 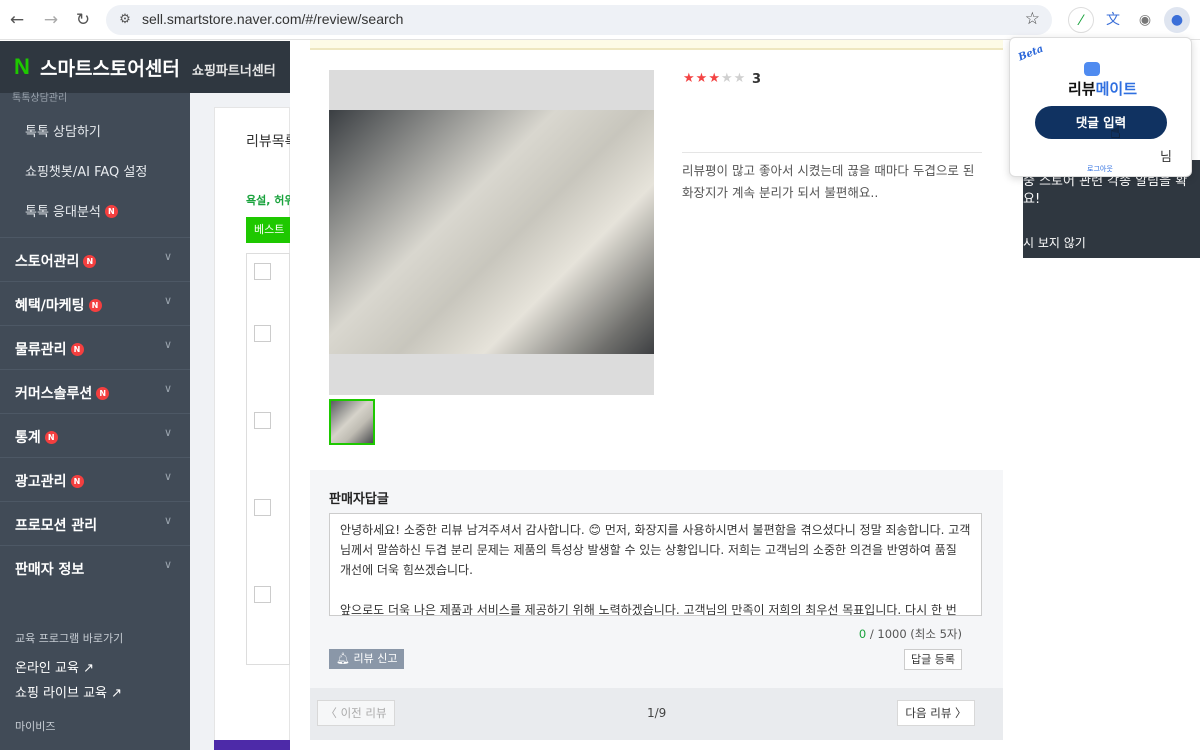 I want to click on sidebar-item-label: 통계, so click(x=28, y=438).